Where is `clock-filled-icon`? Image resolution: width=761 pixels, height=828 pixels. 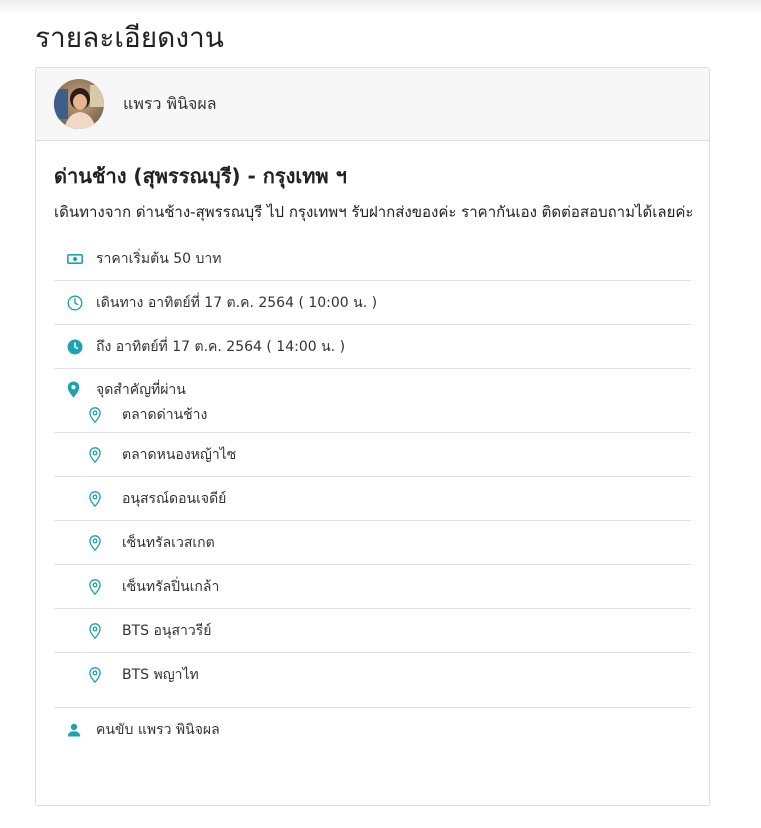 clock-filled-icon is located at coordinates (81, 347).